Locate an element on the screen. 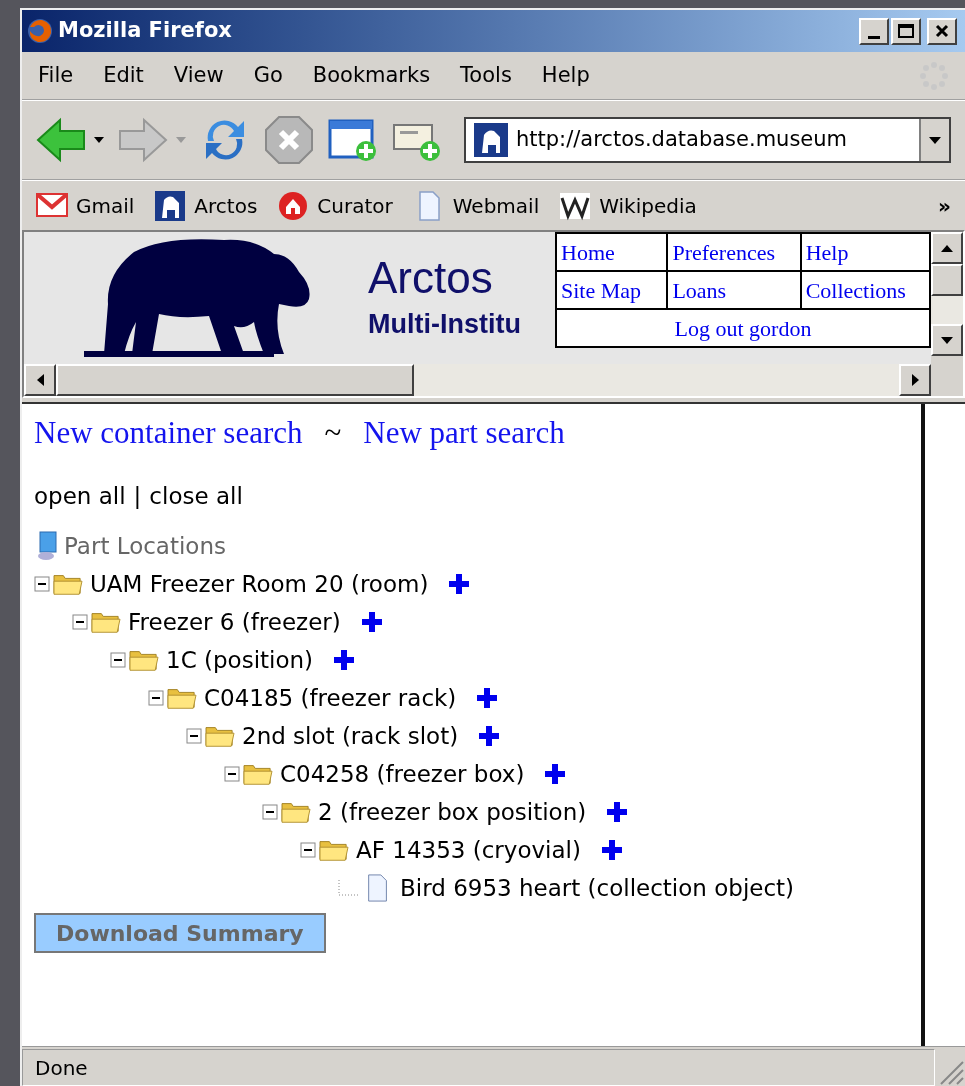 Image resolution: width=965 pixels, height=1086 pixels. scroll-down-button is located at coordinates (947, 340).